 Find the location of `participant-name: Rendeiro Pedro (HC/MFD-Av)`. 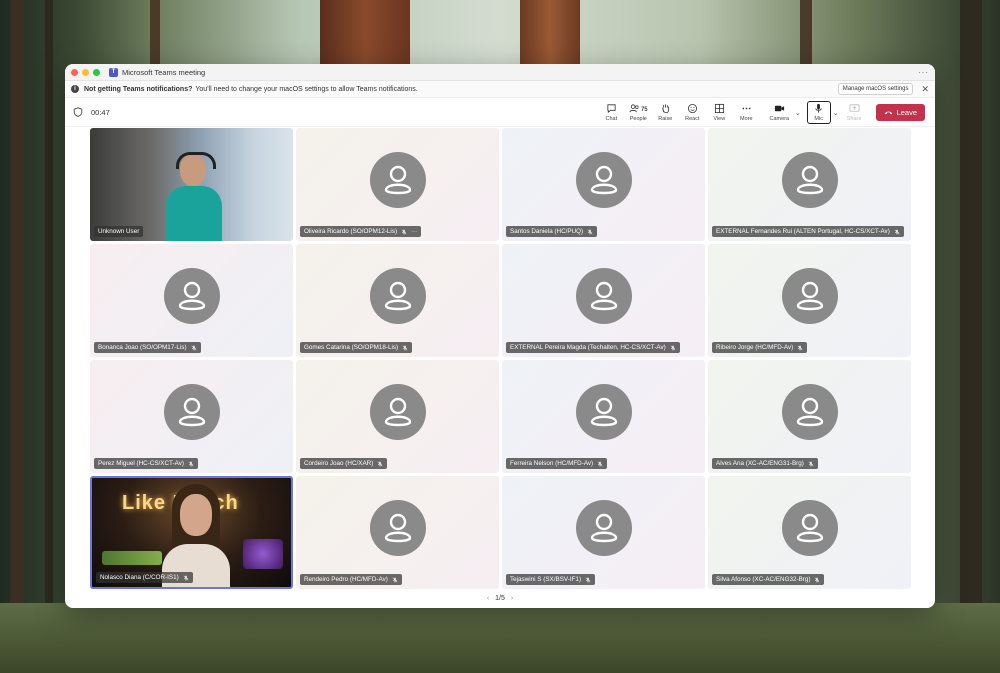

participant-name: Rendeiro Pedro (HC/MFD-Av) is located at coordinates (346, 579).